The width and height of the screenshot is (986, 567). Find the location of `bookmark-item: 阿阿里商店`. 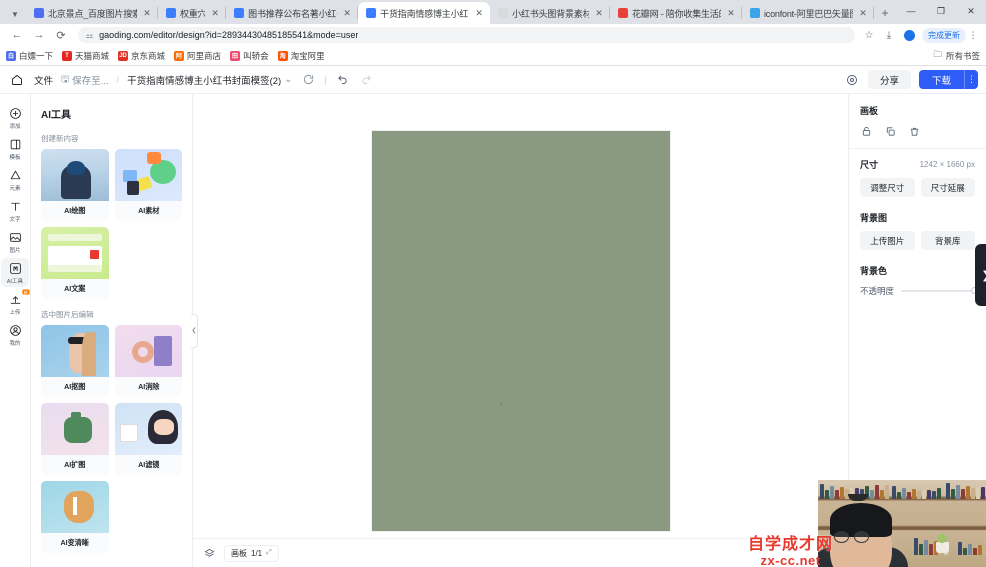

bookmark-item: 阿阿里商店 is located at coordinates (197, 56).